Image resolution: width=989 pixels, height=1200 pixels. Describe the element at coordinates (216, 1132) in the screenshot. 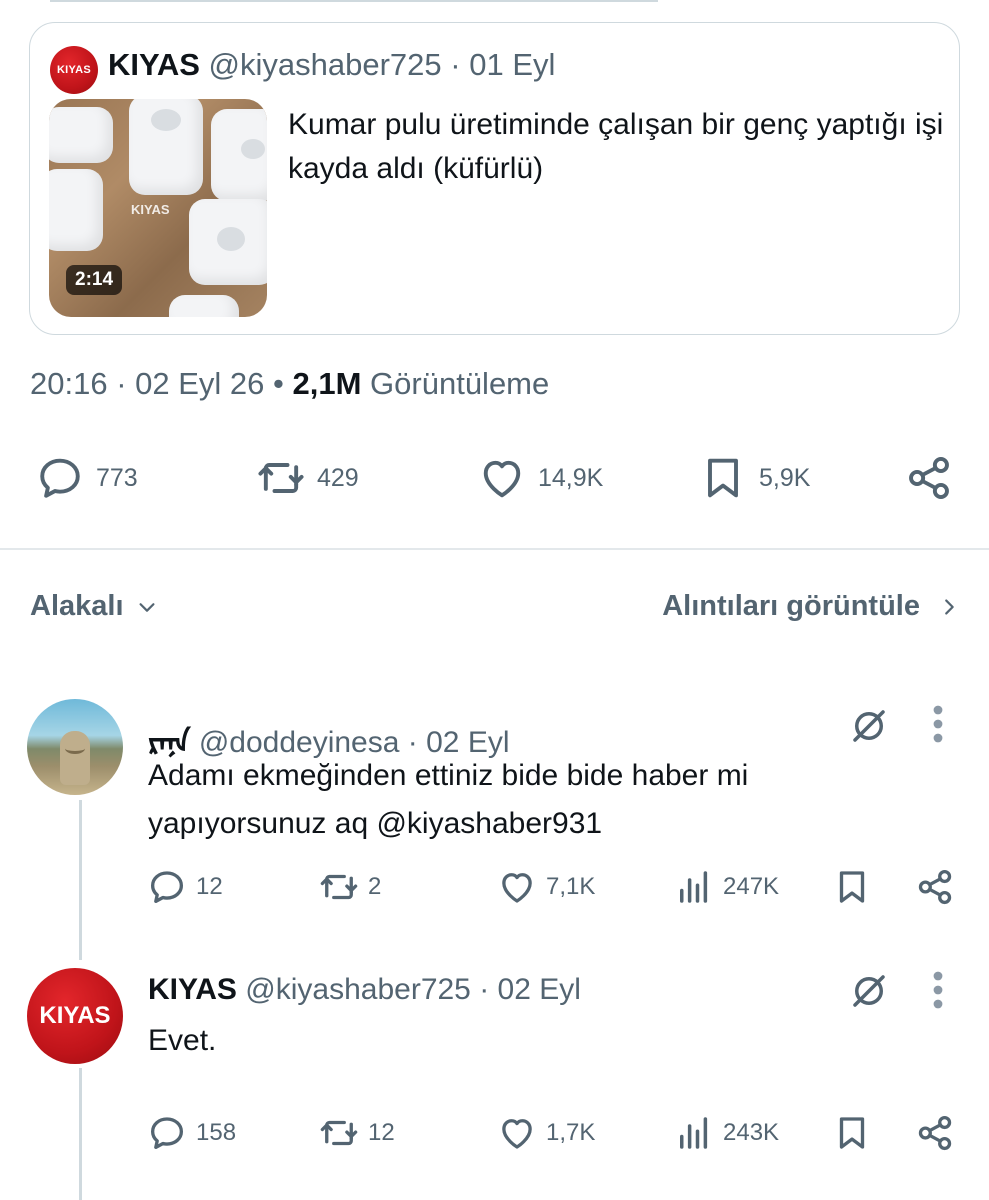

I see `reply-count: 158` at that location.